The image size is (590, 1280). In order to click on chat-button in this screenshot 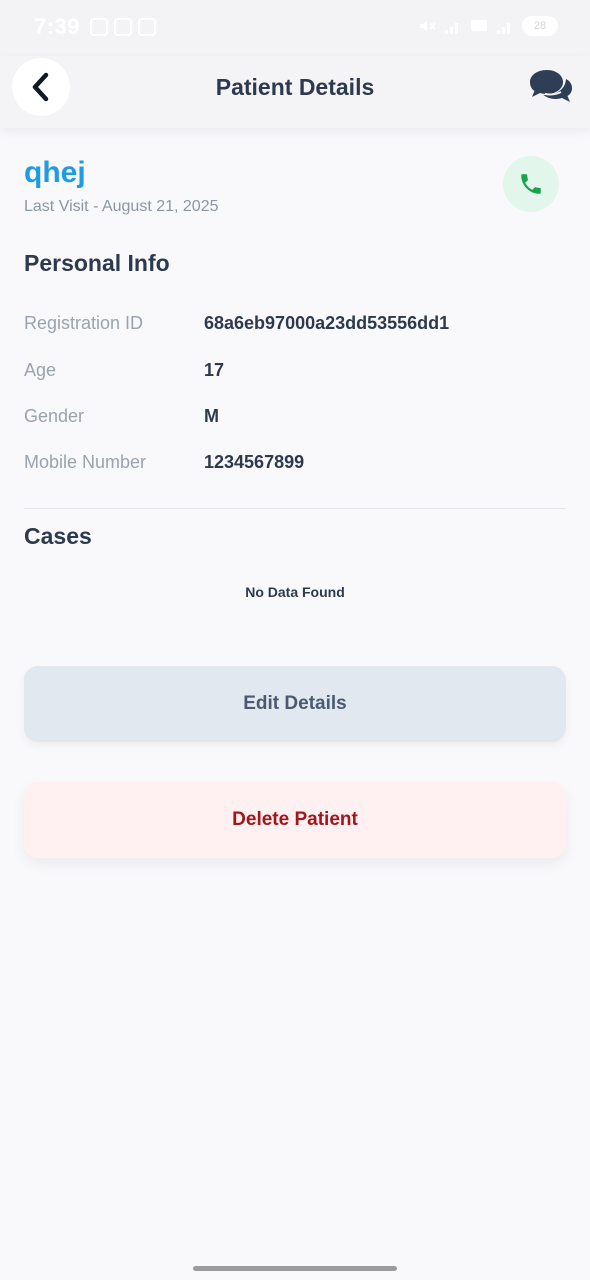, I will do `click(551, 86)`.